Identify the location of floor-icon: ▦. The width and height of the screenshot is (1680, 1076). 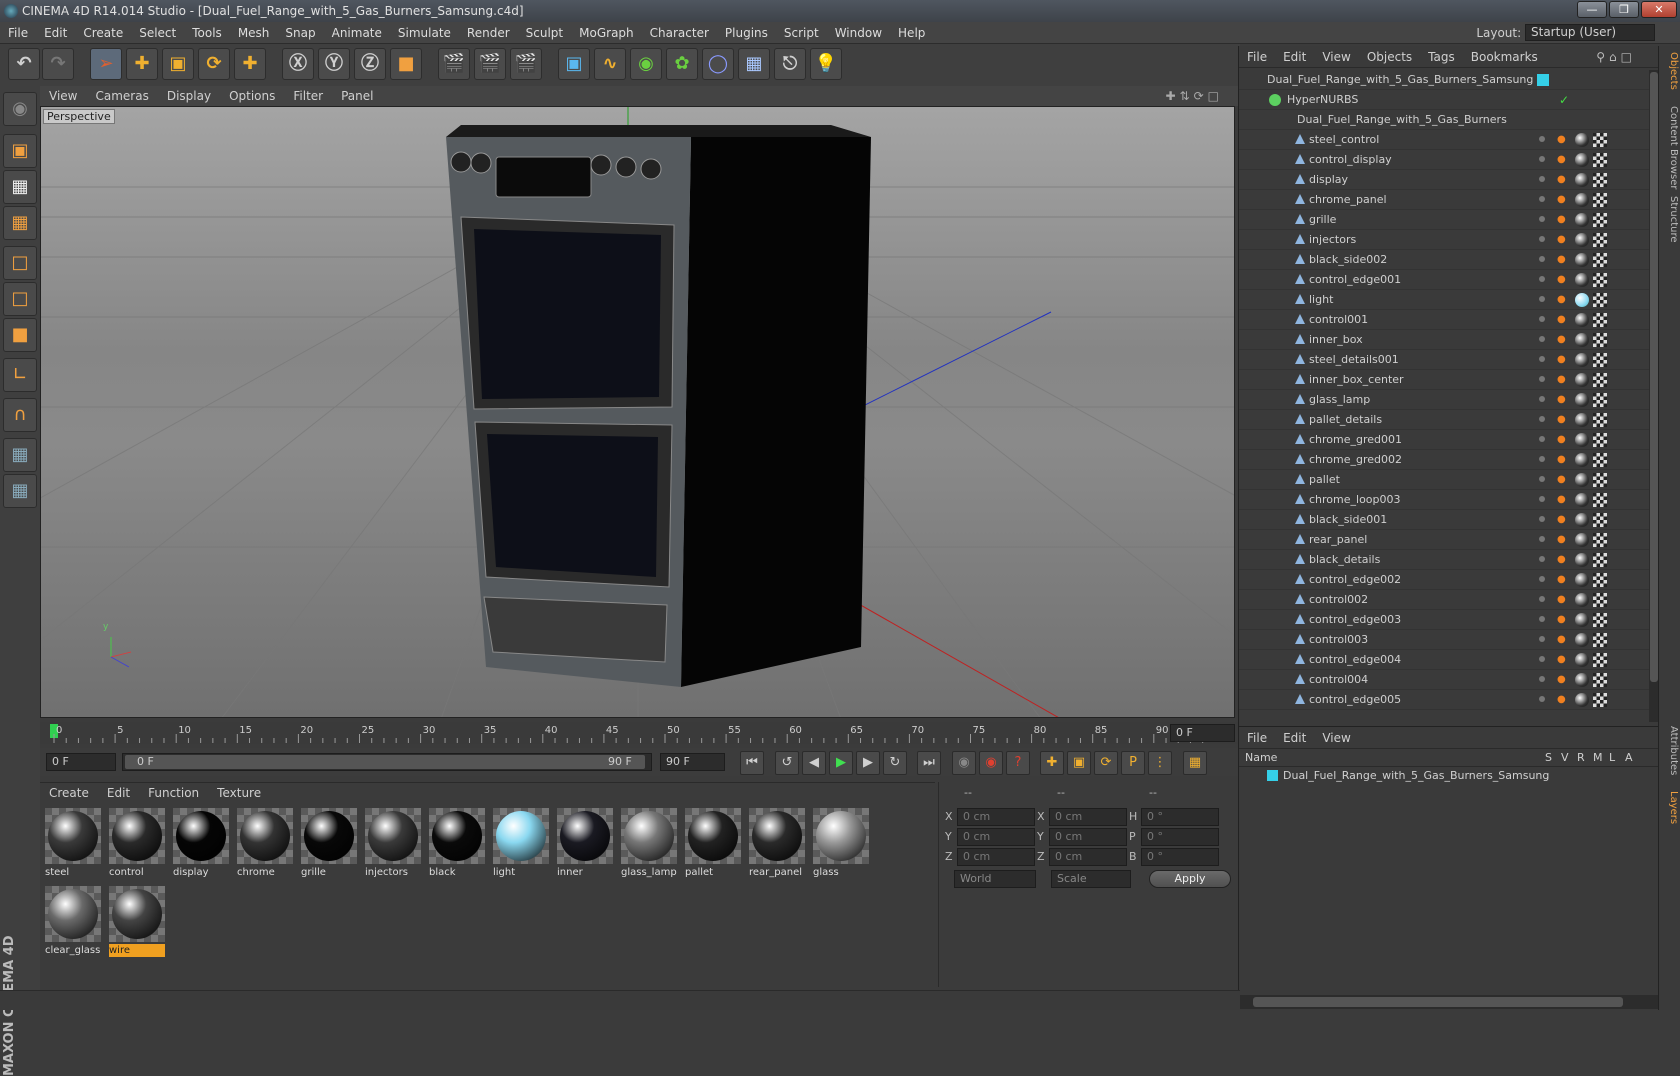
(754, 64).